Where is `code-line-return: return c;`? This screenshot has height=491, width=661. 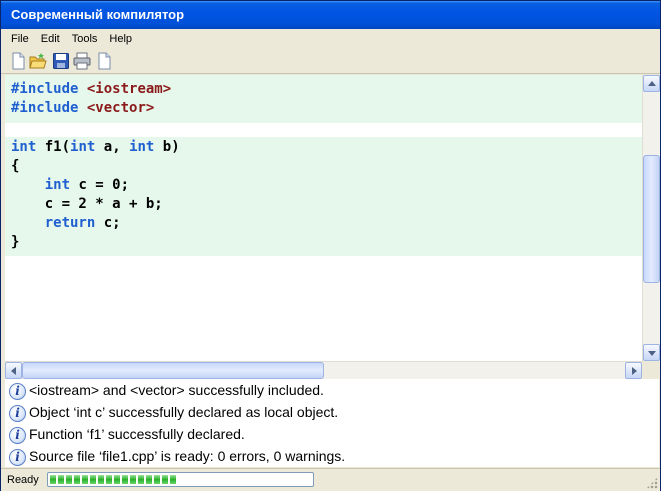
code-line-return: return c; is located at coordinates (82, 223).